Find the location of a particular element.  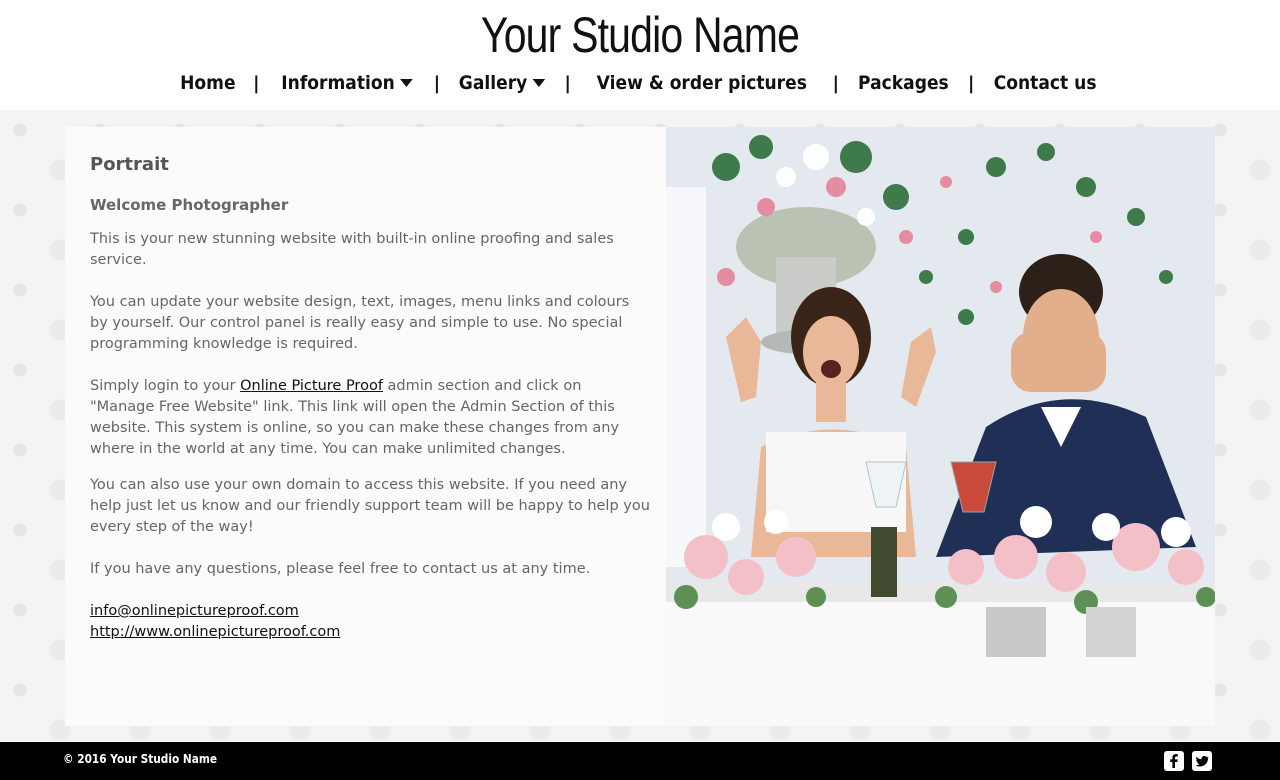

nav-information-label: Information is located at coordinates (337, 83).